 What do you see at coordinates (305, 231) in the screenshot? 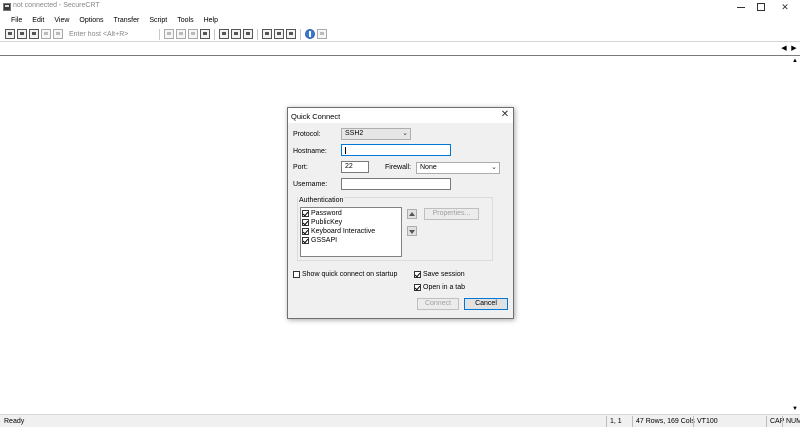
I see `keyboard-interactive-checkbox` at bounding box center [305, 231].